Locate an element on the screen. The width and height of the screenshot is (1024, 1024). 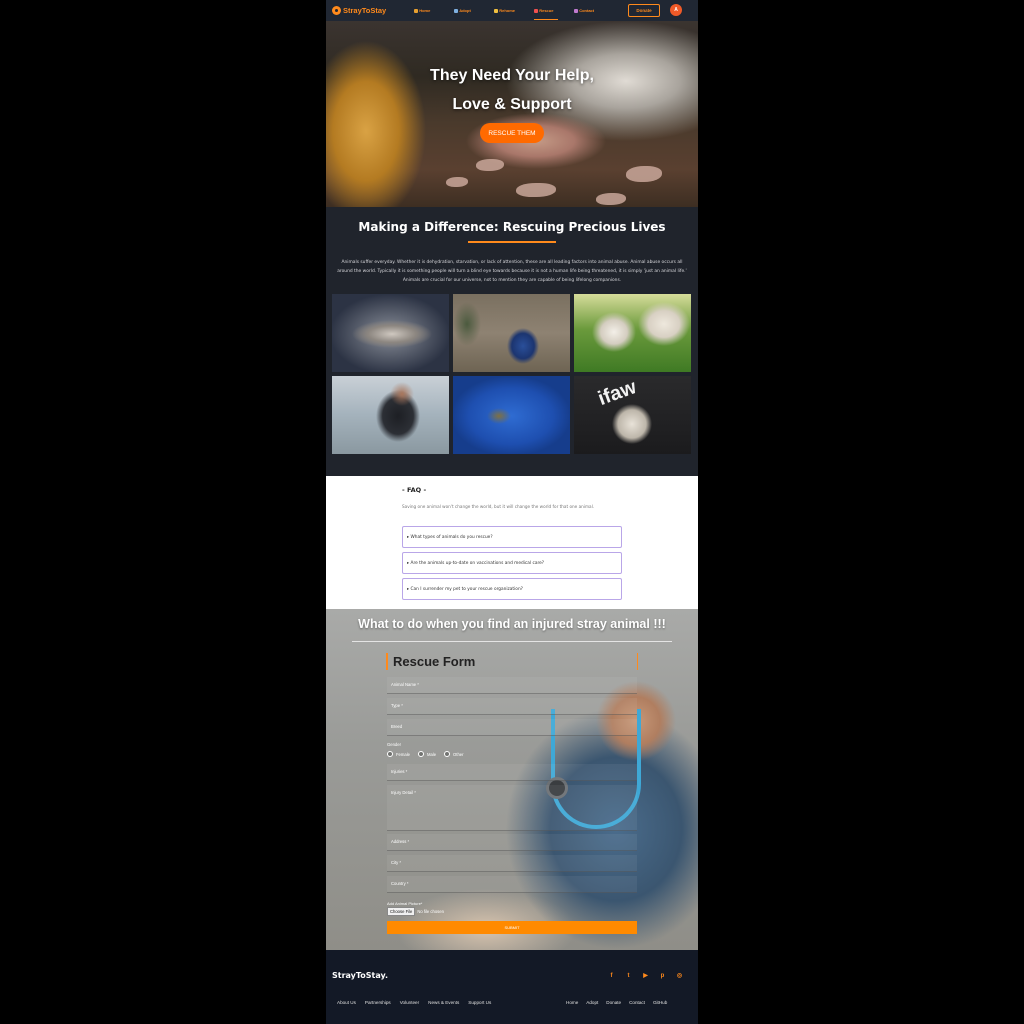
radio-label: Female is located at coordinates (403, 754).